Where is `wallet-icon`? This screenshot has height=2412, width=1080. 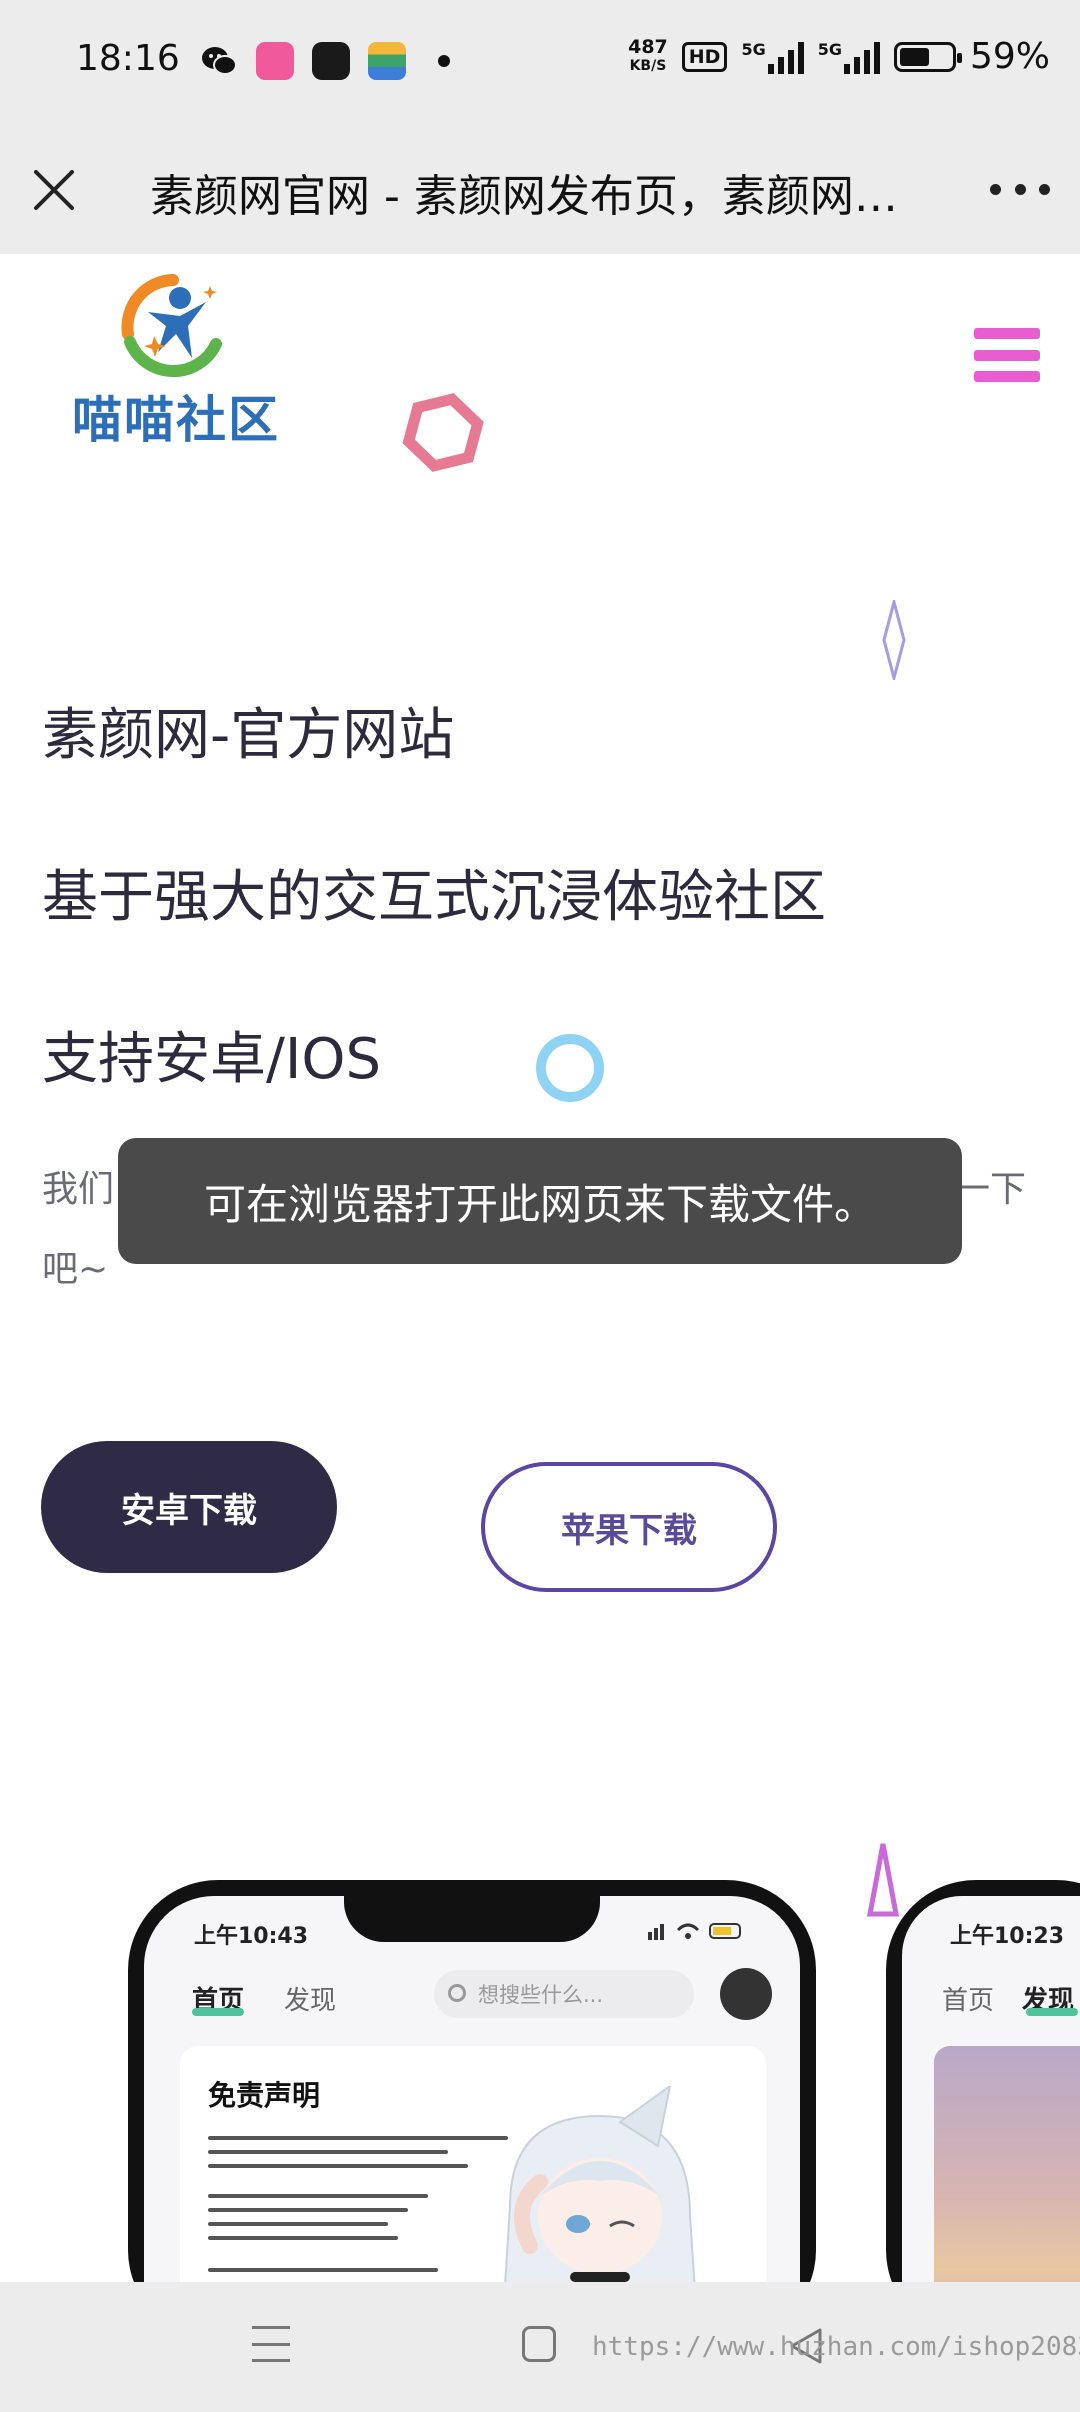 wallet-icon is located at coordinates (387, 61).